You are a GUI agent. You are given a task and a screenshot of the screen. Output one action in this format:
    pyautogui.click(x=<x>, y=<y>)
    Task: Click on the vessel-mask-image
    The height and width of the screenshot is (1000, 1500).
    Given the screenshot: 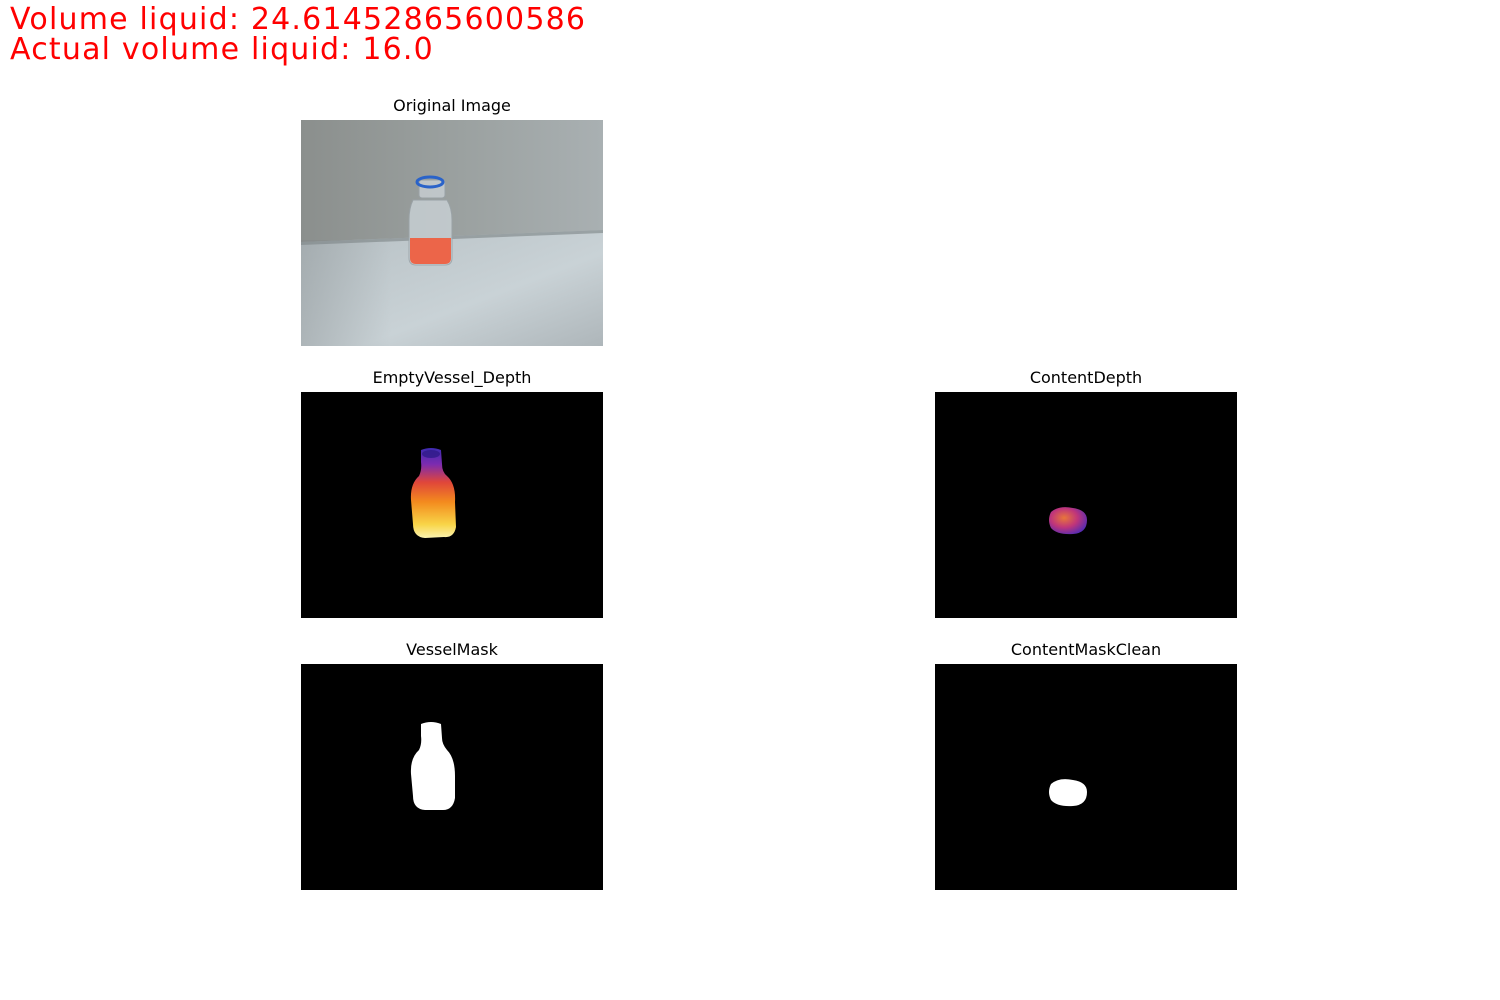 What is the action you would take?
    pyautogui.click(x=452, y=777)
    